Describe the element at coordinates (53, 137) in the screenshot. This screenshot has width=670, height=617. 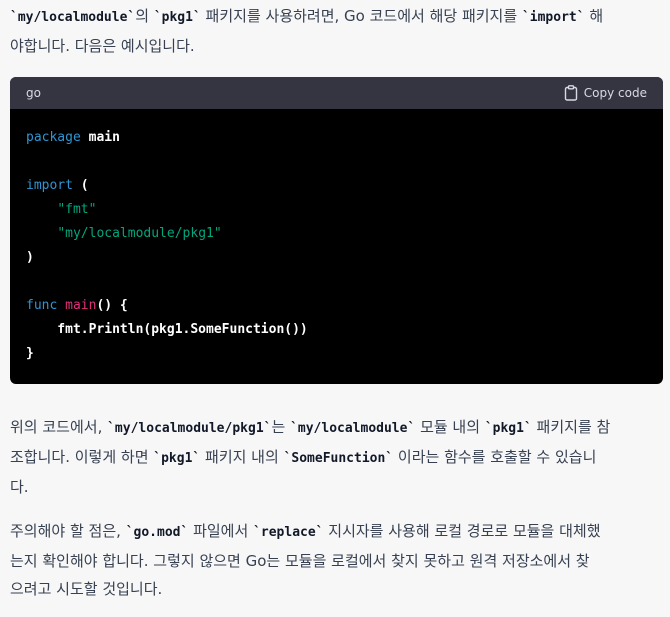
I see `code-keyword: package` at that location.